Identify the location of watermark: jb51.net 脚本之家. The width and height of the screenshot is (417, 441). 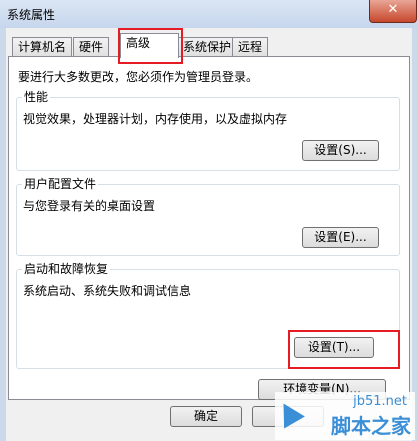
(344, 416).